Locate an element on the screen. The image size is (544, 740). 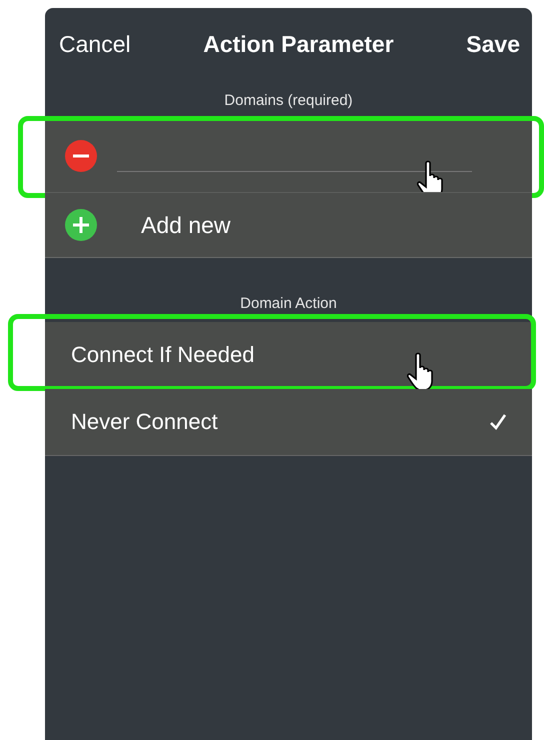
checkmark-icon is located at coordinates (498, 422).